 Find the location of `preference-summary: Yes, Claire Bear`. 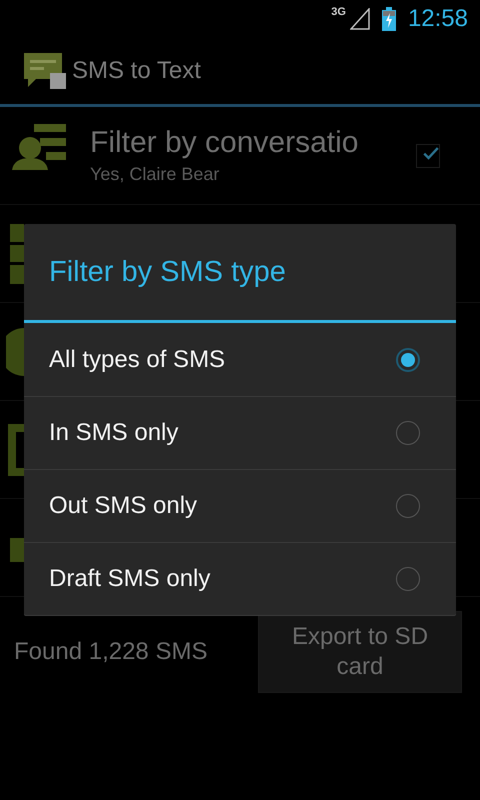

preference-summary: Yes, Claire Bear is located at coordinates (155, 174).